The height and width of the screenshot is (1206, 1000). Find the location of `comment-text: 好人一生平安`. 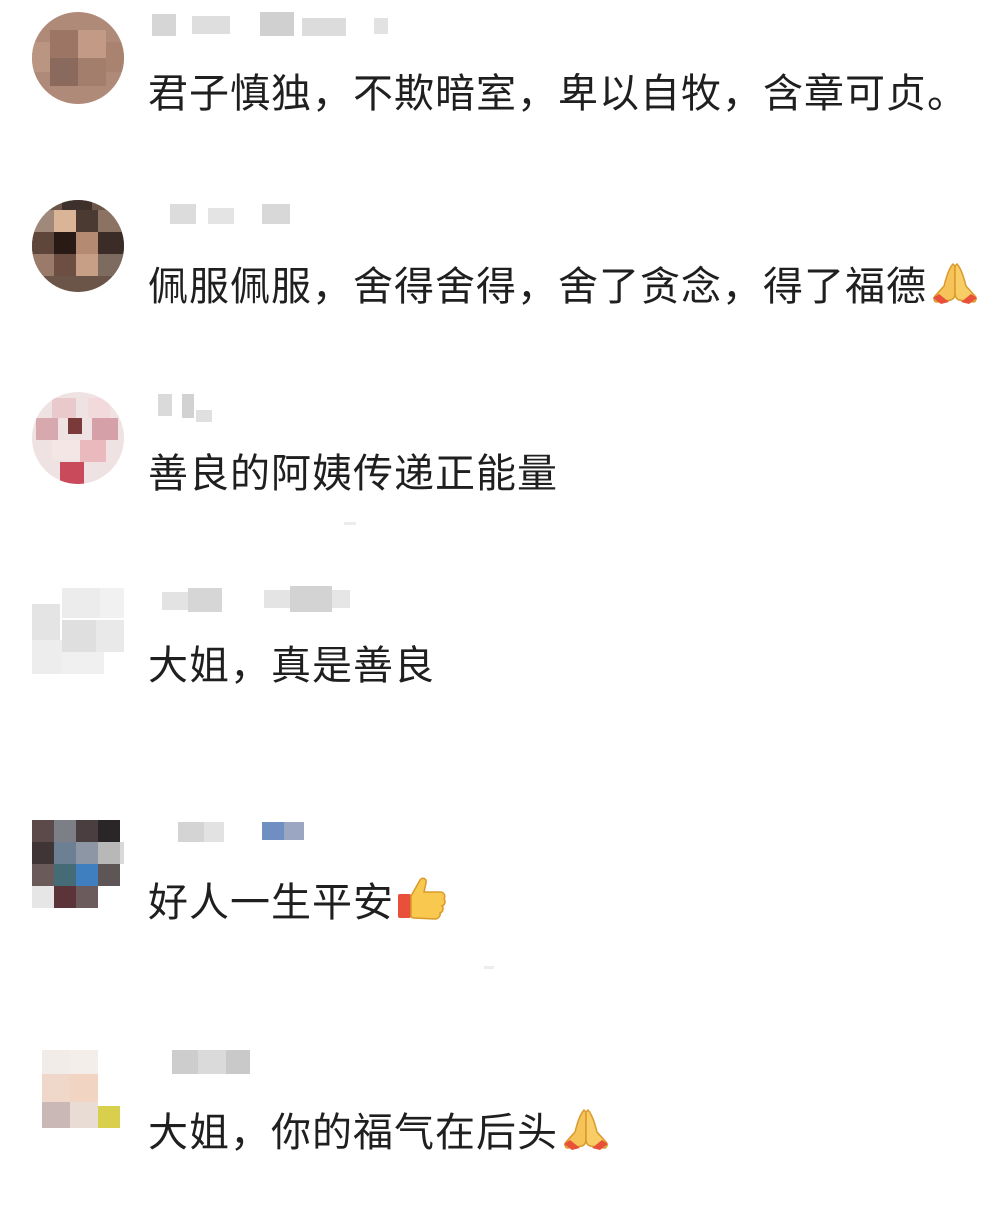

comment-text: 好人一生平安 is located at coordinates (298, 900).